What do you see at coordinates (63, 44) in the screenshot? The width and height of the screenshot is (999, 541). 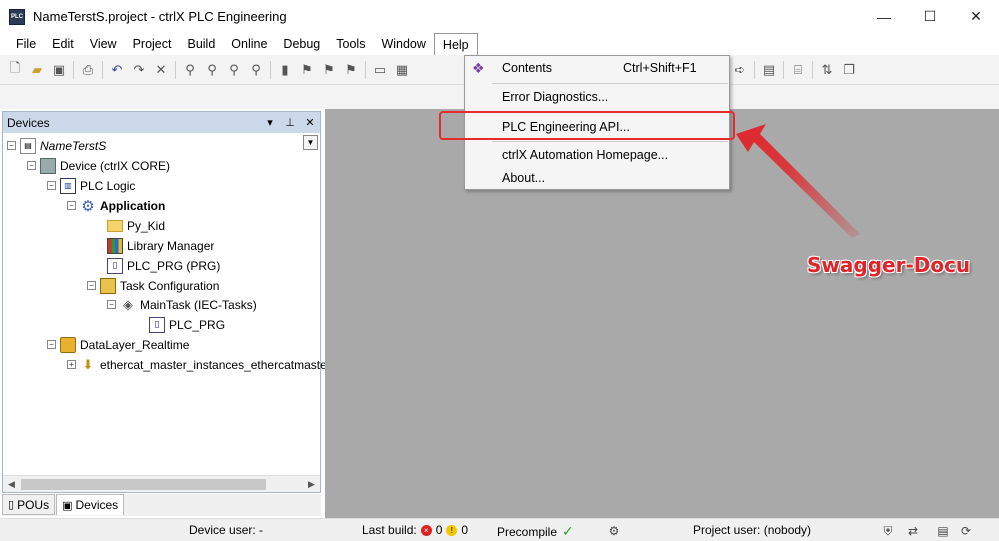 I see `menu-edit: Edit` at bounding box center [63, 44].